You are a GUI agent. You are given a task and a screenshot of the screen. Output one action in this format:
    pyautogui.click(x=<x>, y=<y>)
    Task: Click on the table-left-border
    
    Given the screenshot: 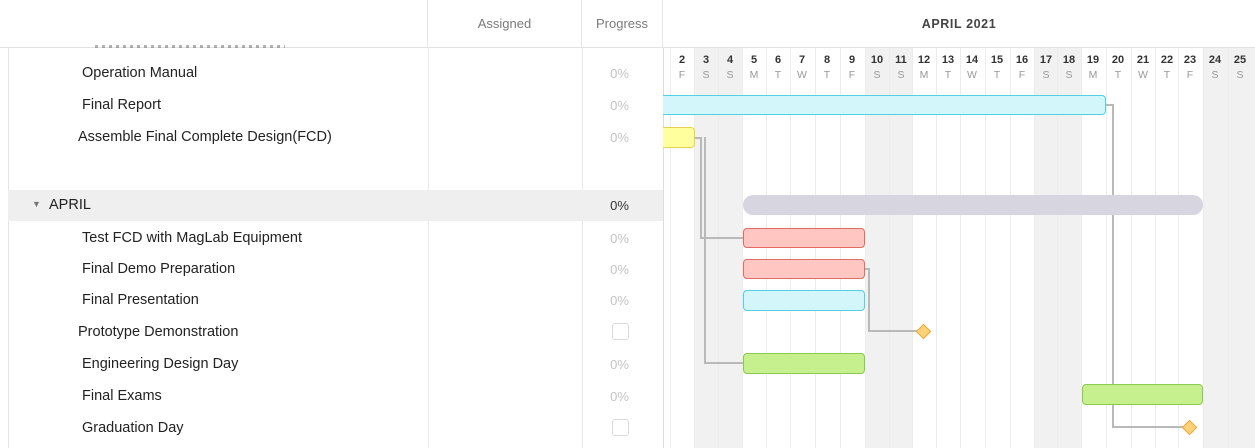 What is the action you would take?
    pyautogui.click(x=8, y=248)
    